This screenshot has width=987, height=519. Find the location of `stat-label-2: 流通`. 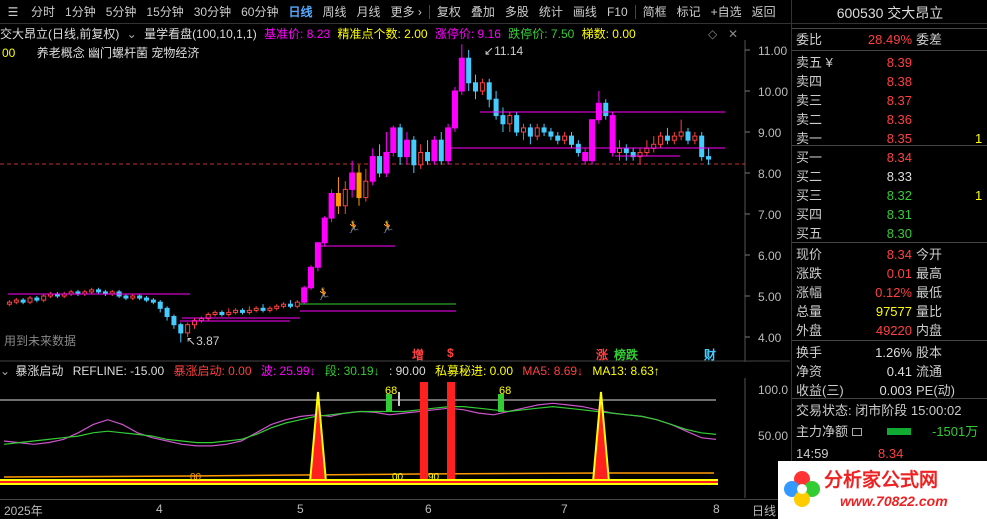

stat-label-2: 流通 is located at coordinates (929, 371).